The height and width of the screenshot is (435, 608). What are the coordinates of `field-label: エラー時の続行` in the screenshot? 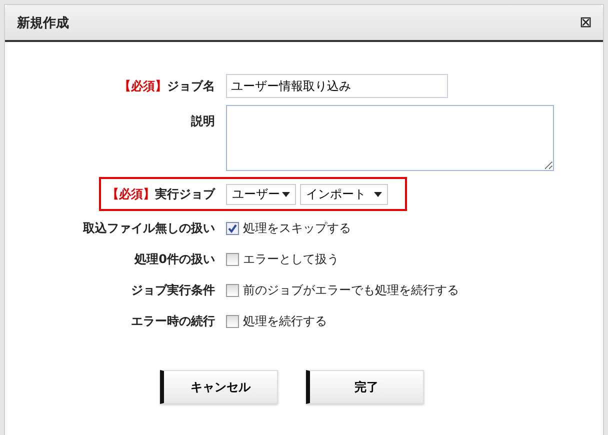 It's located at (173, 321).